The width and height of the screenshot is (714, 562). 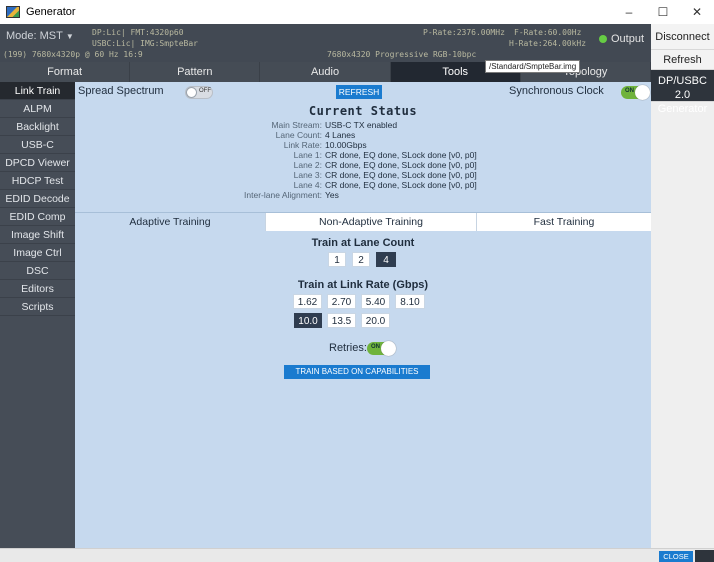 What do you see at coordinates (37, 199) in the screenshot?
I see `sidebar-item-edid-decode: EDID Decode` at bounding box center [37, 199].